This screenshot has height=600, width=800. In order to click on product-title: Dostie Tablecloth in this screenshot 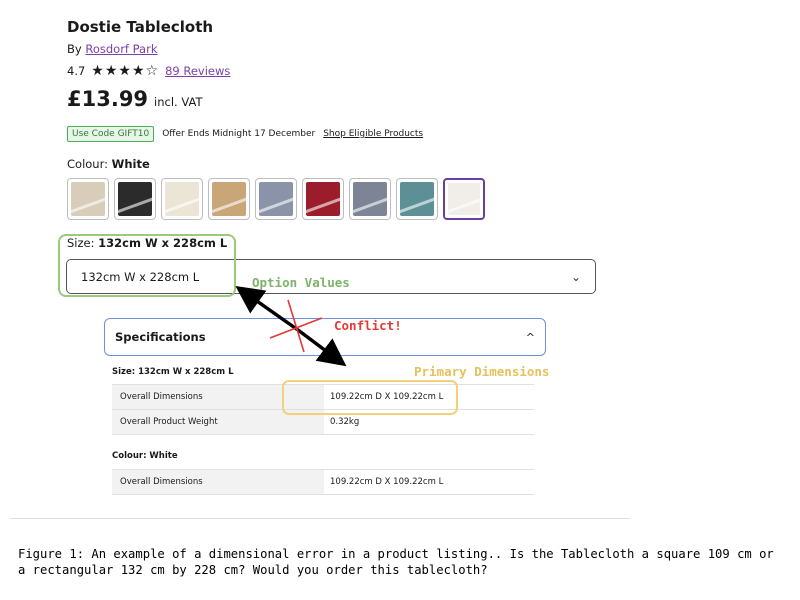, I will do `click(140, 27)`.